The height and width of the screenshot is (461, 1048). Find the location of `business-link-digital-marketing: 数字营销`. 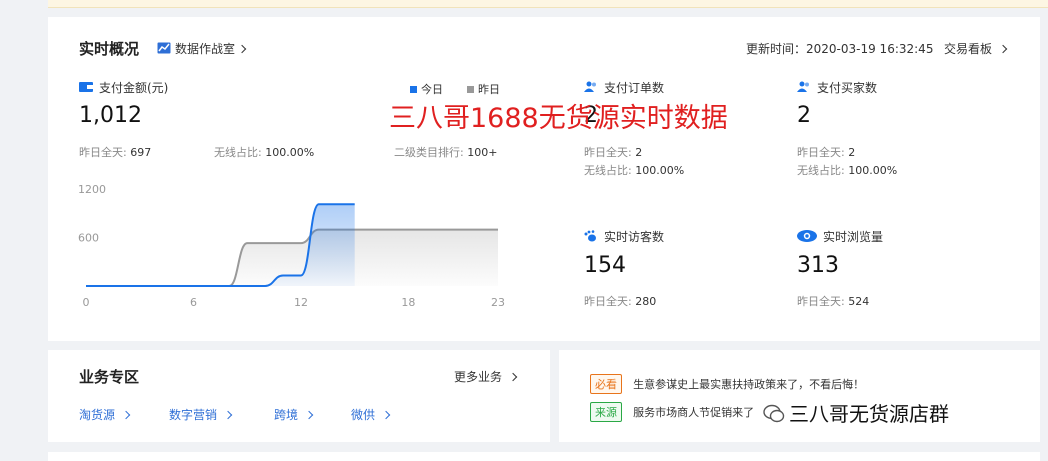

business-link-digital-marketing: 数字营销 is located at coordinates (201, 414).